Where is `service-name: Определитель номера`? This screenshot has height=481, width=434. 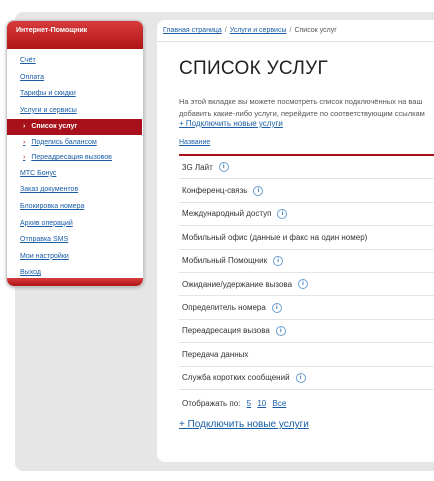 service-name: Определитель номера is located at coordinates (224, 308).